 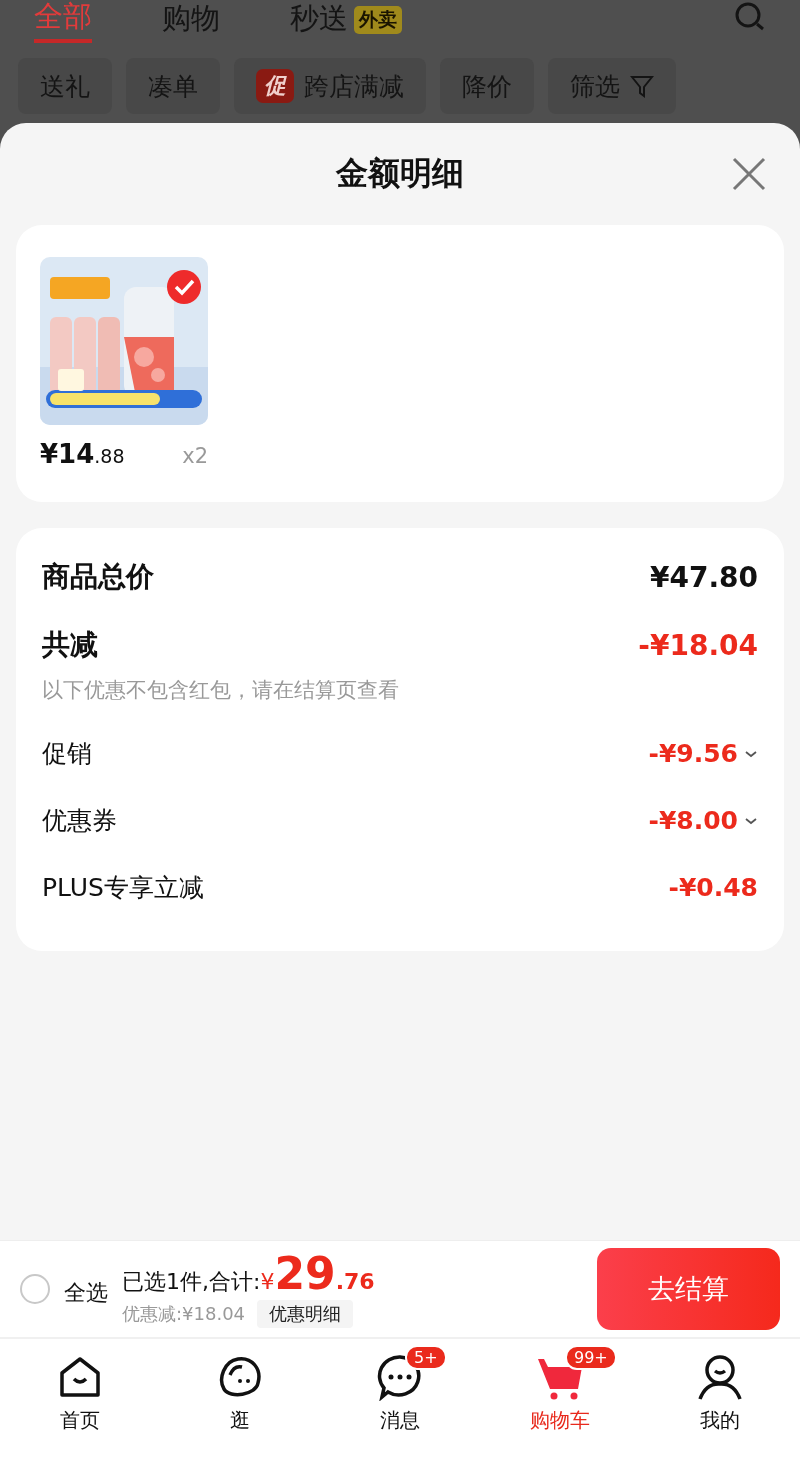 I want to click on discount-item-value: -¥0.48, so click(x=713, y=887).